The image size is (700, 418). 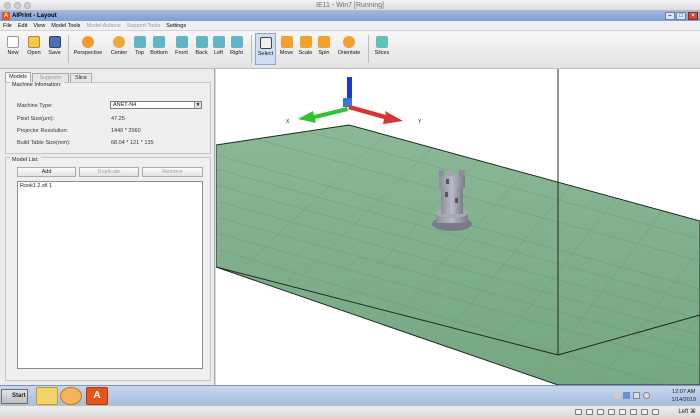 I want to click on front-label: Front, so click(x=181, y=53).